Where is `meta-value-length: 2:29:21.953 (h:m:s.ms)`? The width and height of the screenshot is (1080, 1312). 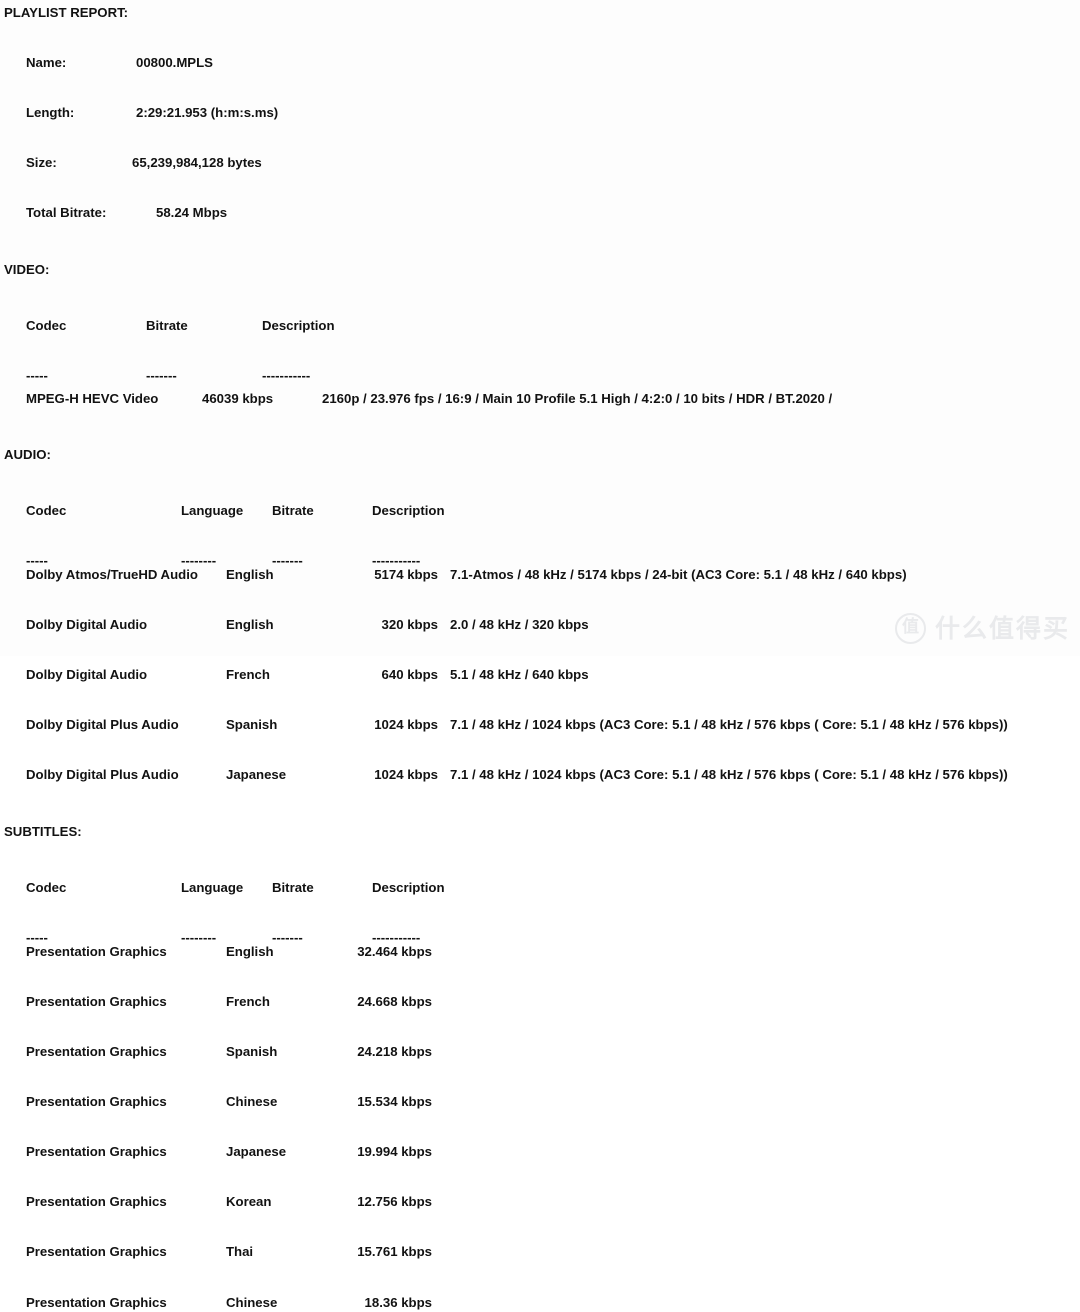 meta-value-length: 2:29:21.953 (h:m:s.ms) is located at coordinates (207, 113).